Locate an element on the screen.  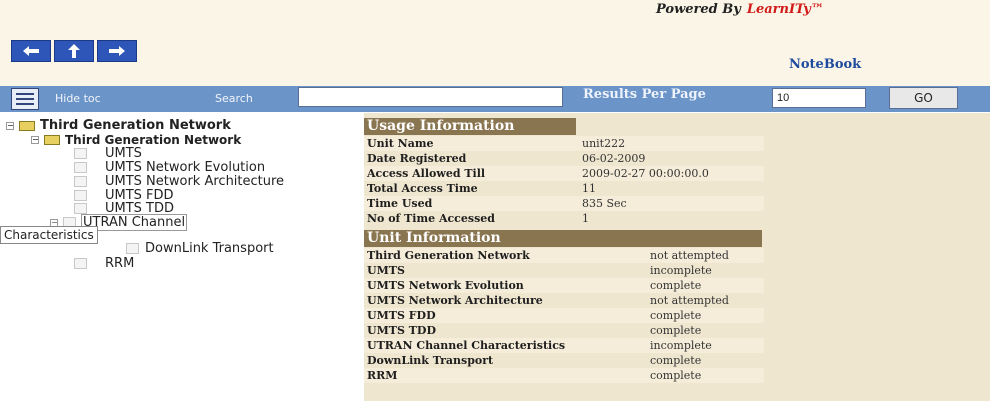
toolbar: Hide toc Search Results Per Page GO is located at coordinates (495, 99).